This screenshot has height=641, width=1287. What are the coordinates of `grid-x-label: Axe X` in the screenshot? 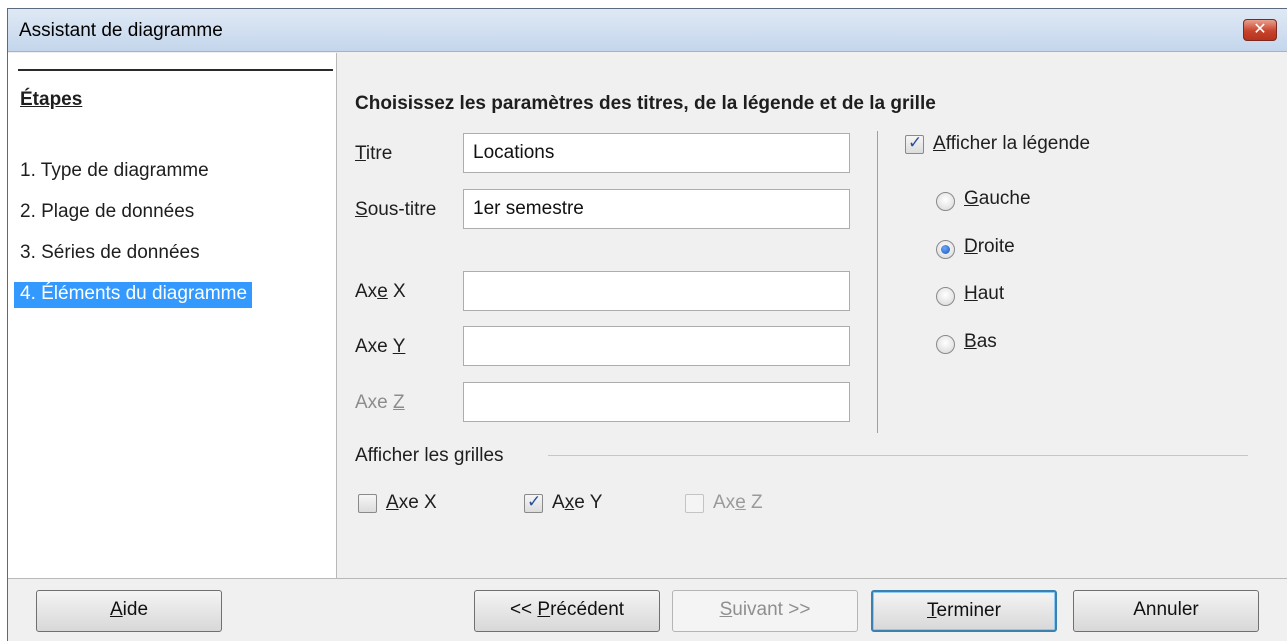 It's located at (411, 503).